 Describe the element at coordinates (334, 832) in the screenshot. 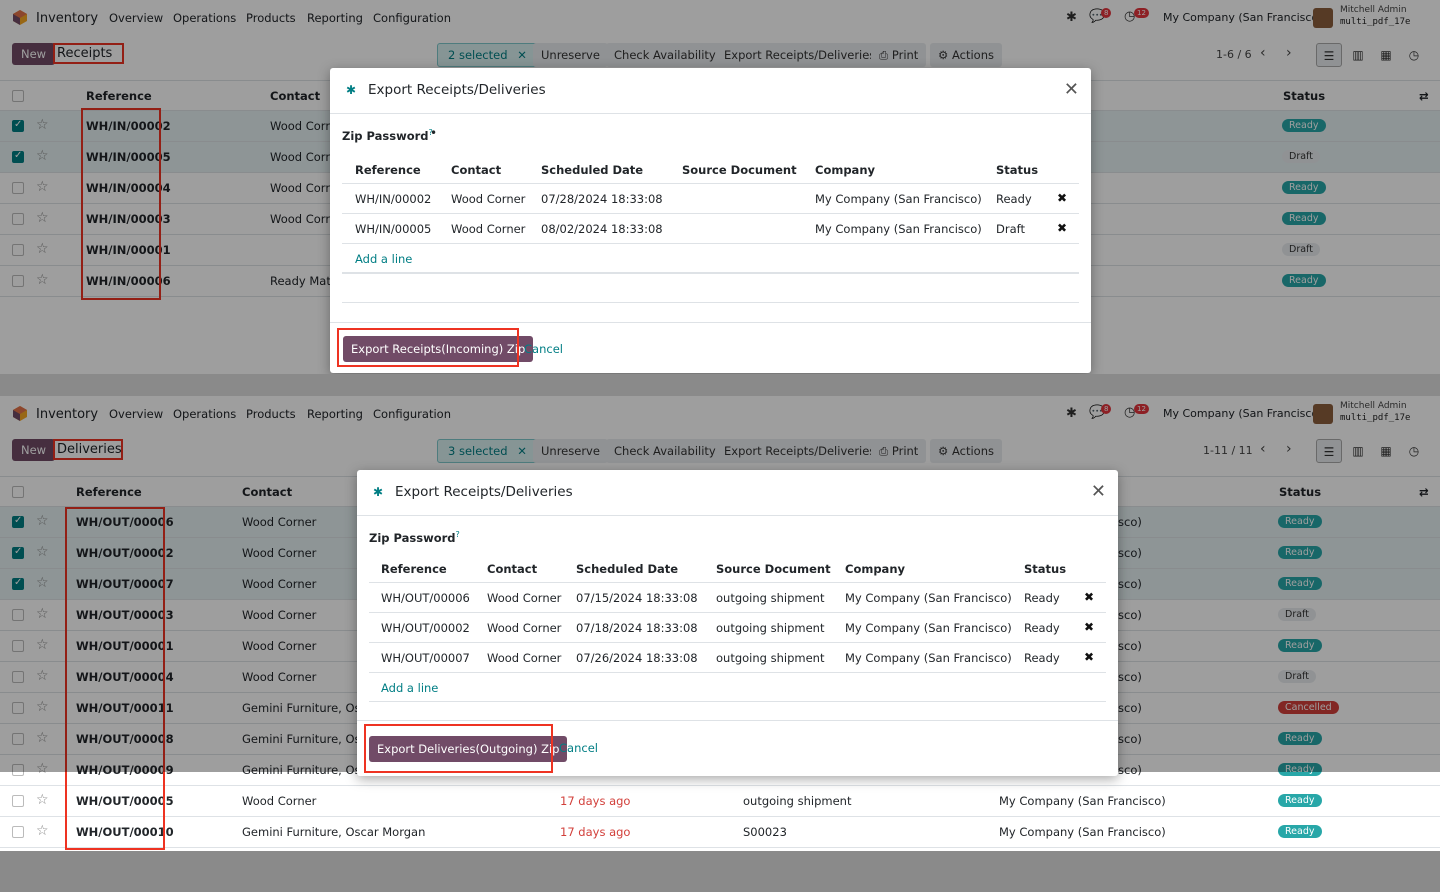

I see `cell-contact: Gemini Furniture, Oscar Morgan` at that location.